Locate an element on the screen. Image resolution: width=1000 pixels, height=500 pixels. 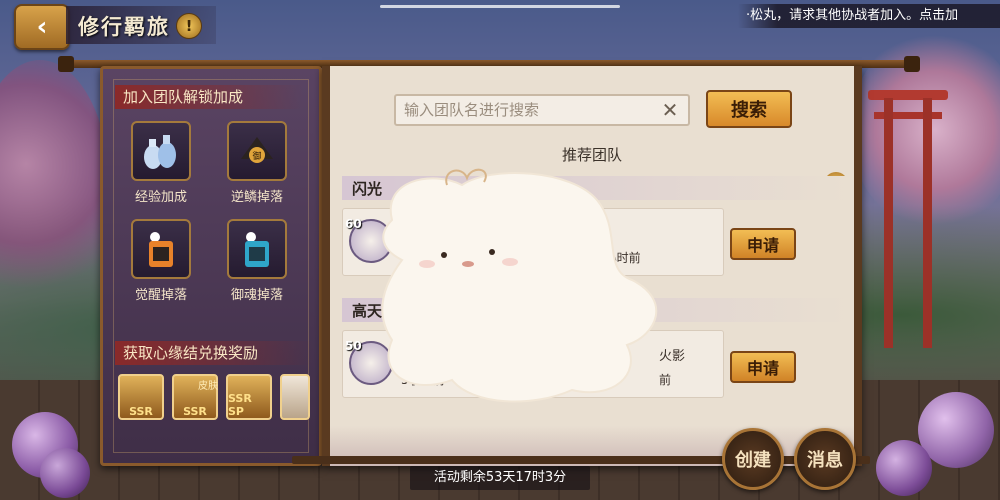
clear-icon: ✕ is located at coordinates (670, 110).